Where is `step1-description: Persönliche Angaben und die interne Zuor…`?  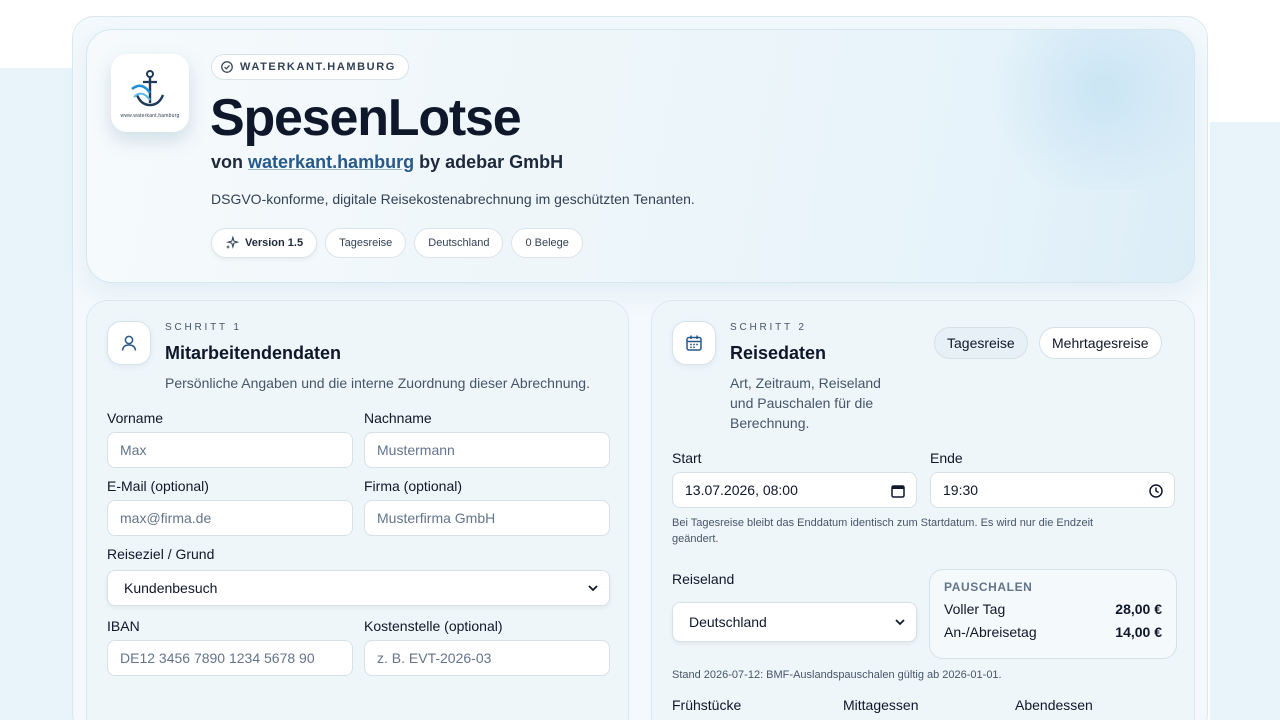
step1-description: Persönliche Angaben und die interne Zuor… is located at coordinates (377, 383).